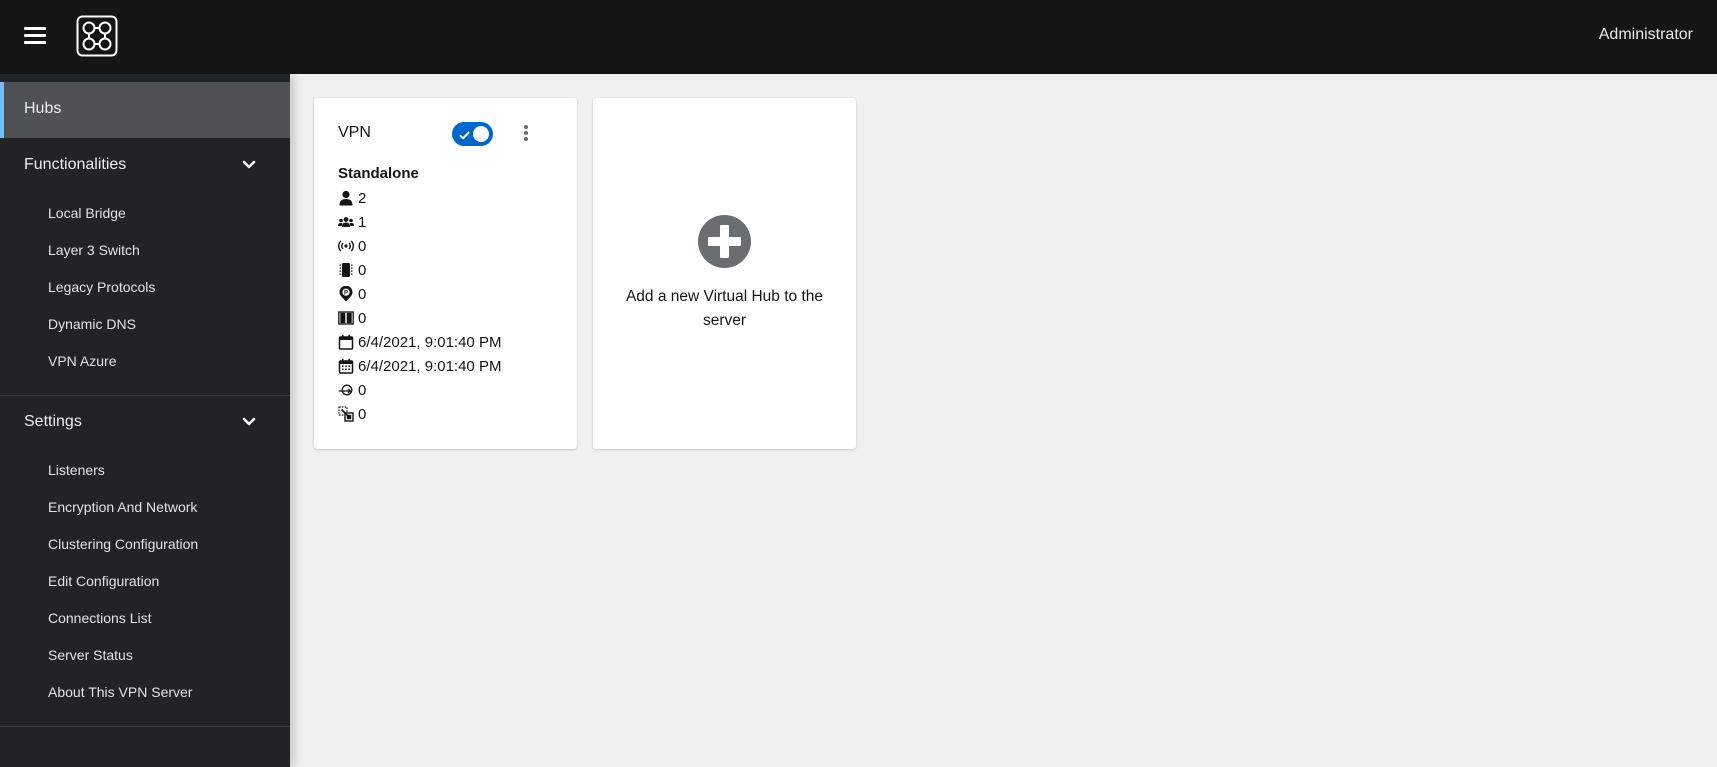 Image resolution: width=1717 pixels, height=767 pixels. I want to click on sidebar-item-vpn-azure: VPN Azure, so click(82, 361).